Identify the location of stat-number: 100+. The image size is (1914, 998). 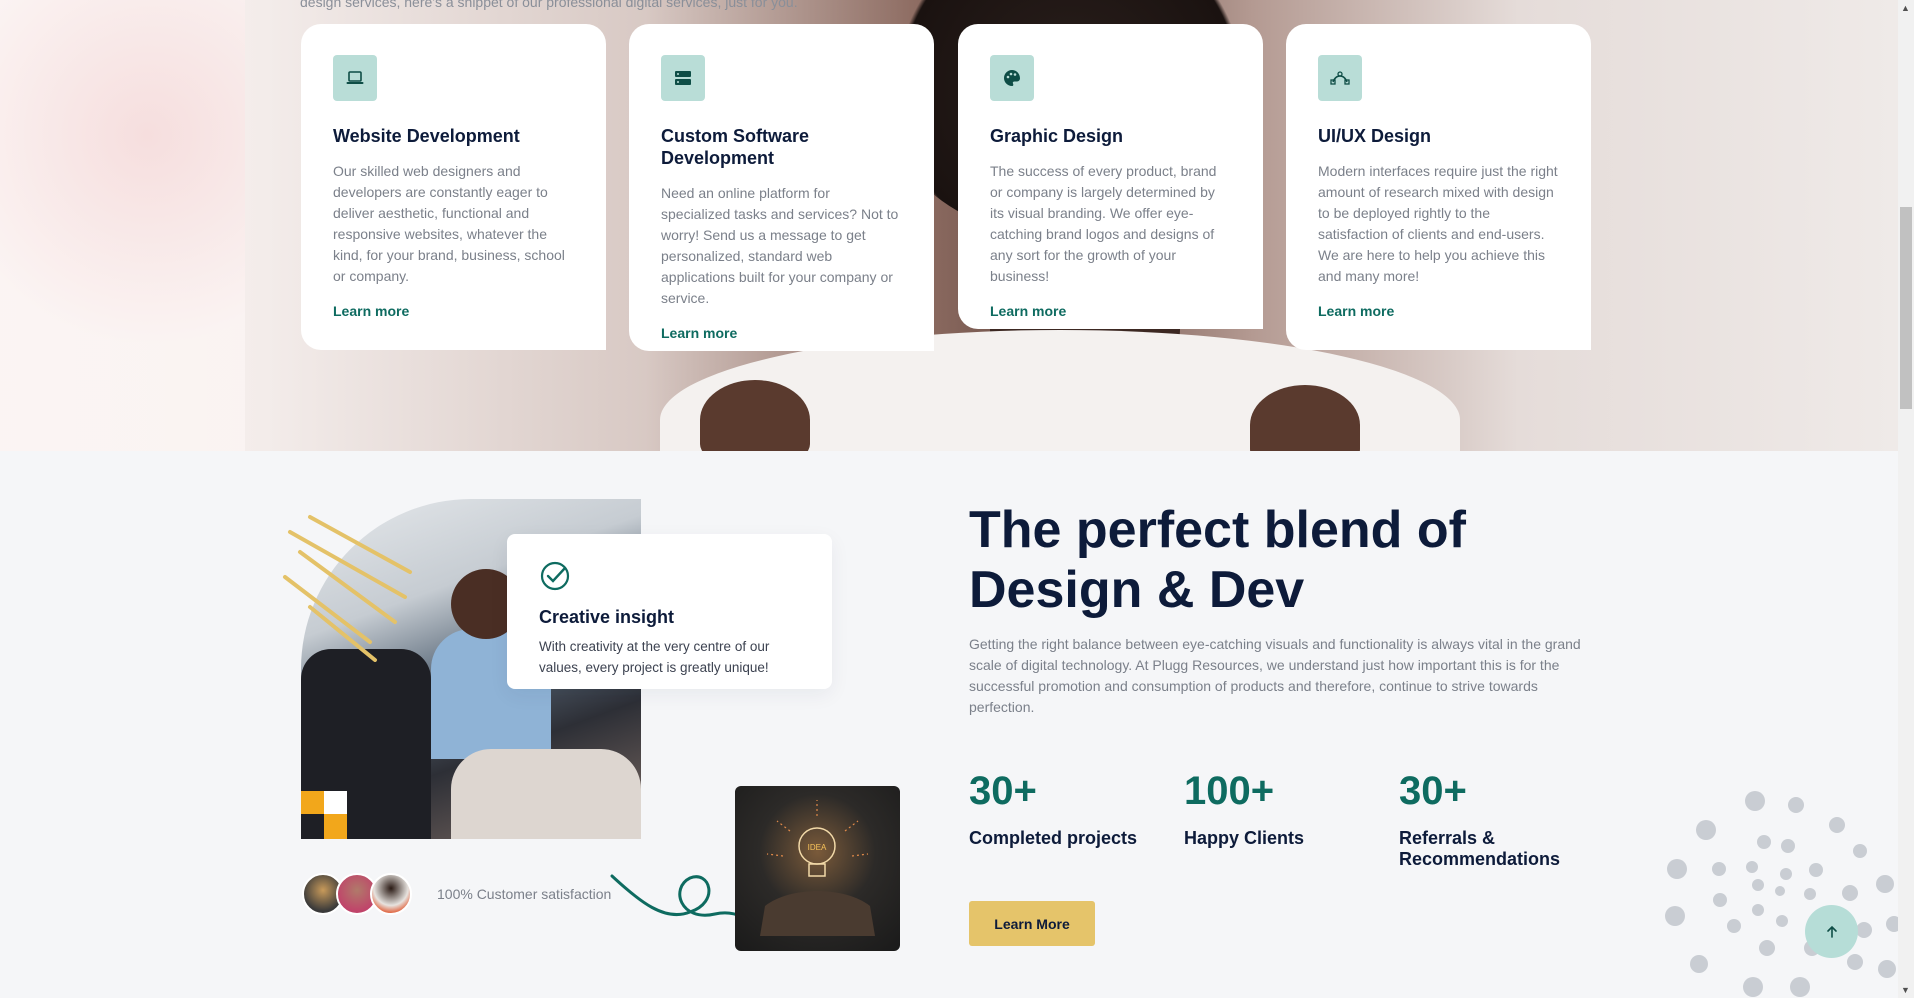
(1229, 791).